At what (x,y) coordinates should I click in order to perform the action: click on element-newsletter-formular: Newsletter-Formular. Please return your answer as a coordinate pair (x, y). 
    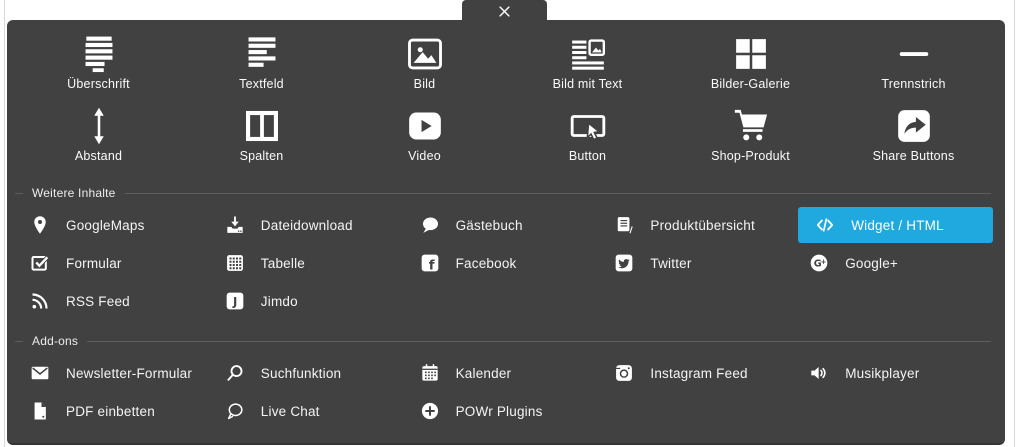
    Looking at the image, I should click on (116, 373).